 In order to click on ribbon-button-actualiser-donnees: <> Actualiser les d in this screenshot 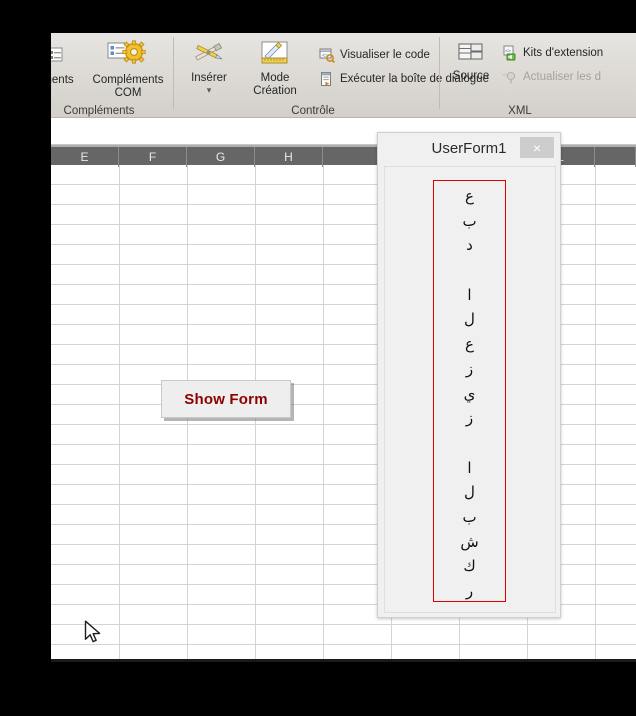, I will do `click(551, 77)`.